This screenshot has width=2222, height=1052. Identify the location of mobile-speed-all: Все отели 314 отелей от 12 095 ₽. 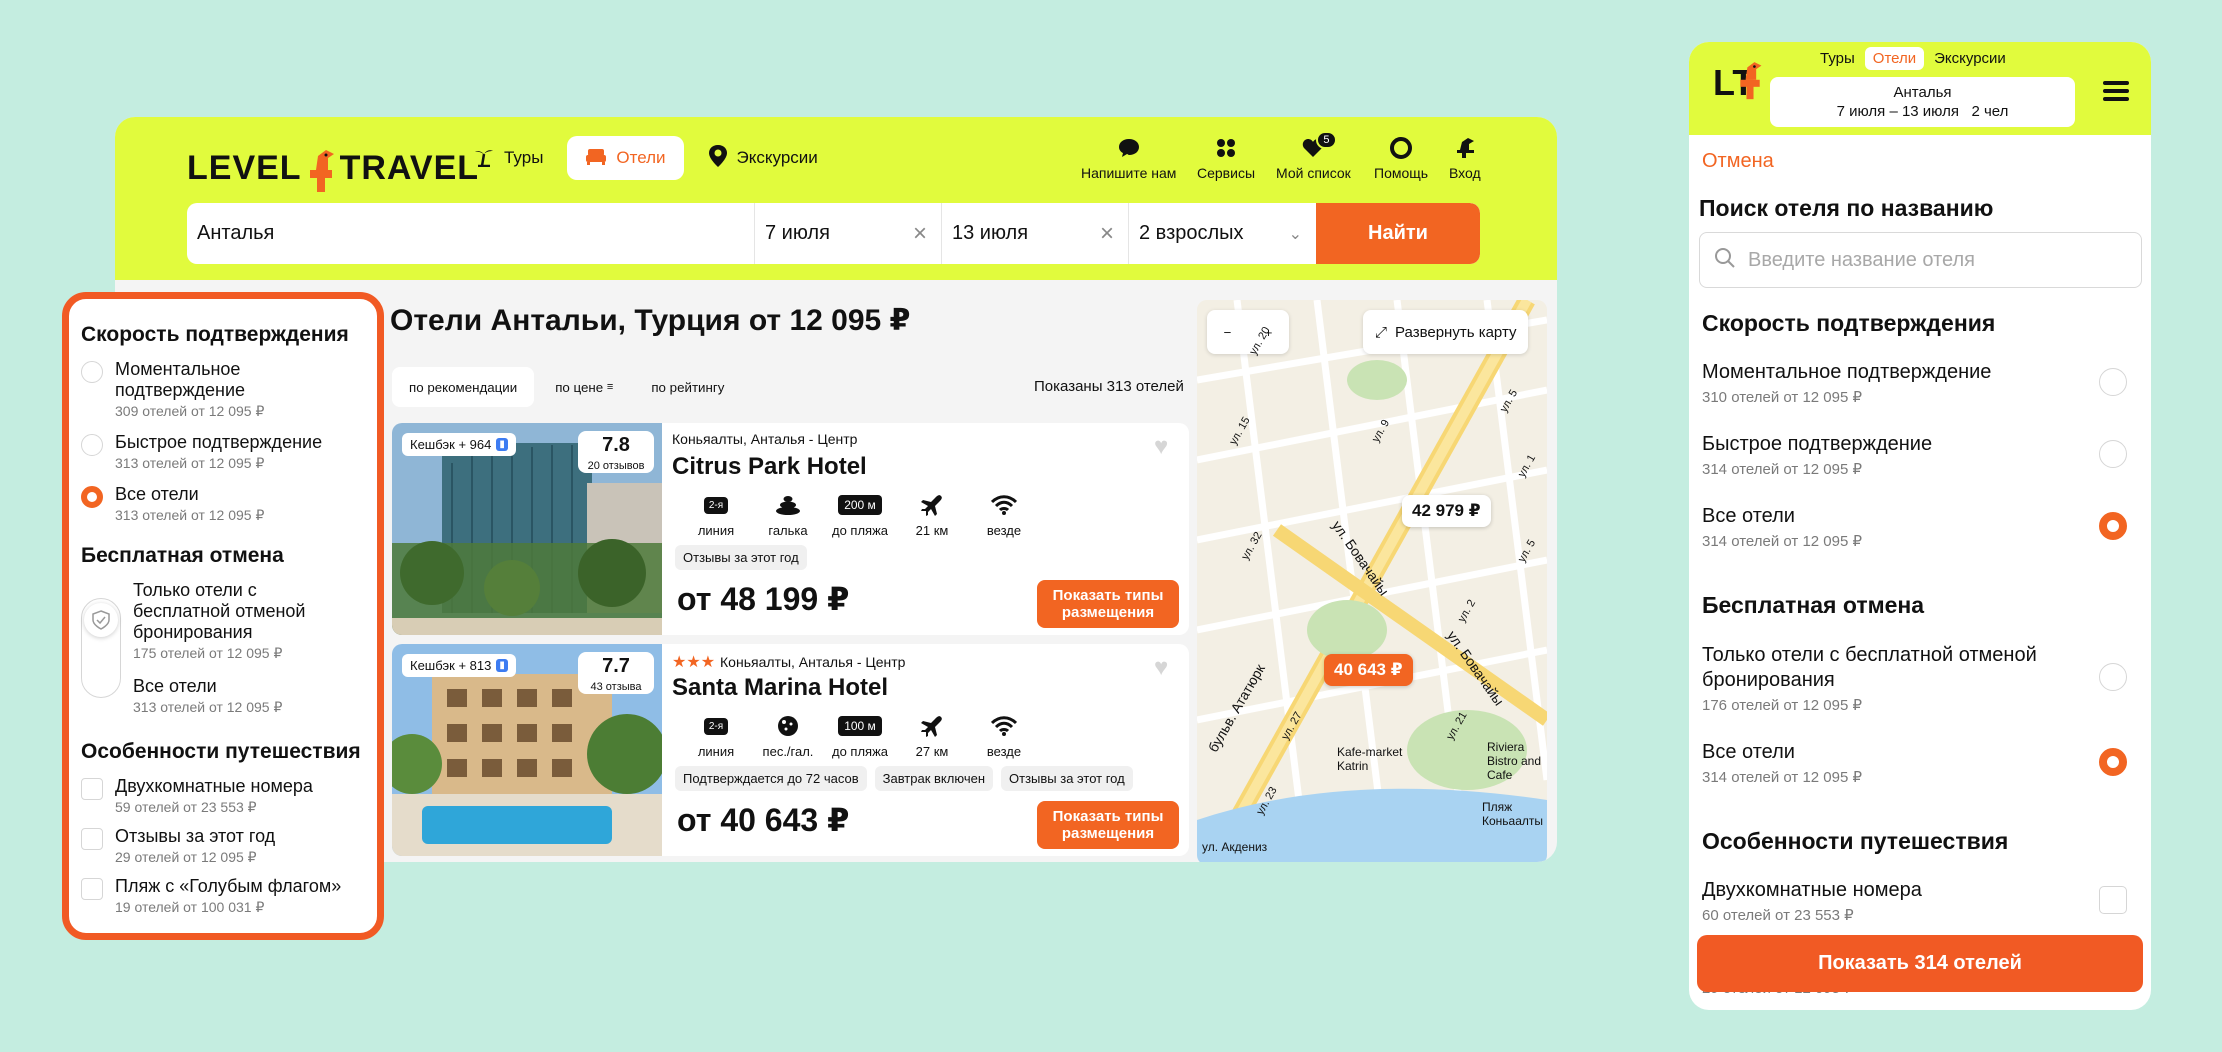
(1914, 527).